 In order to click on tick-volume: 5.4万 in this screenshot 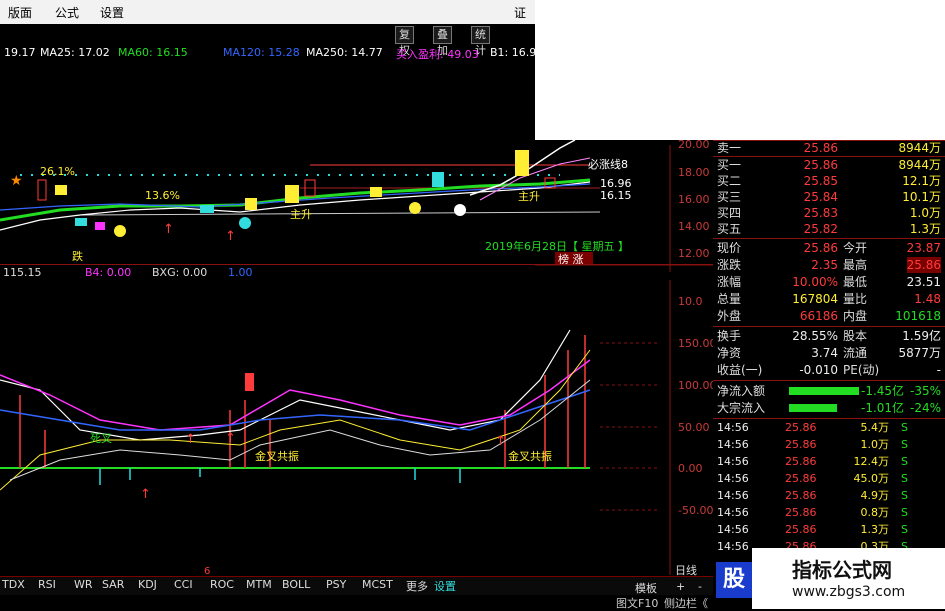, I will do `click(875, 427)`.